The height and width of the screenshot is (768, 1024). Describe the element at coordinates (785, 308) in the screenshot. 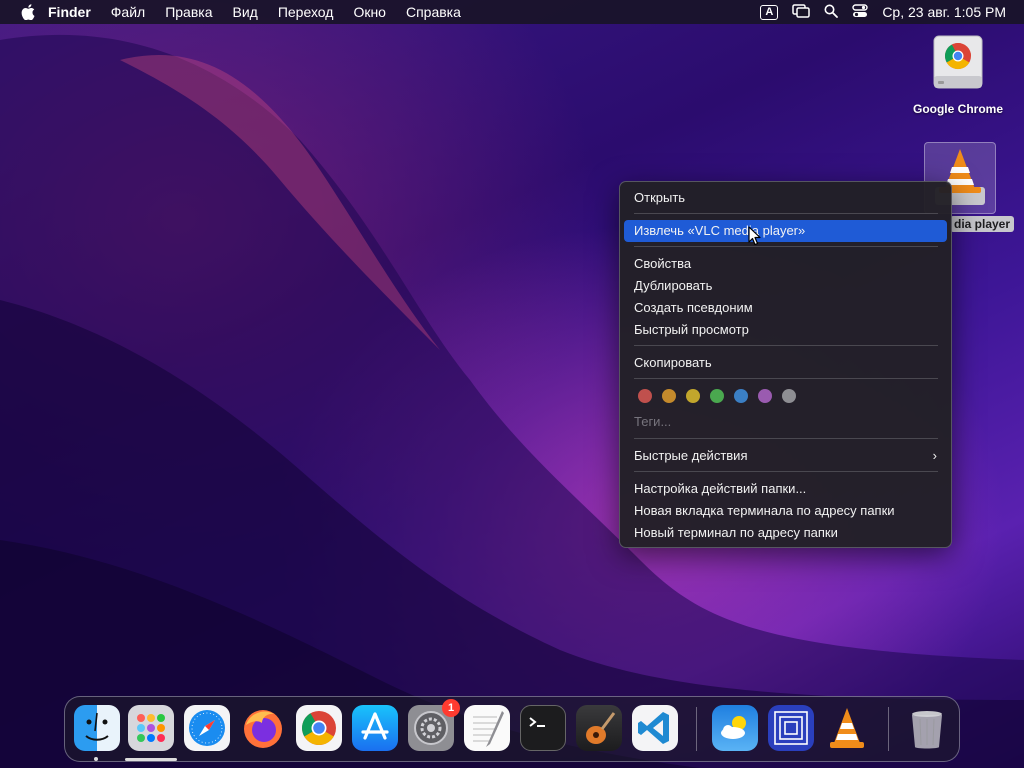

I see `menu-item-make-alias: Создать псевдоним` at that location.